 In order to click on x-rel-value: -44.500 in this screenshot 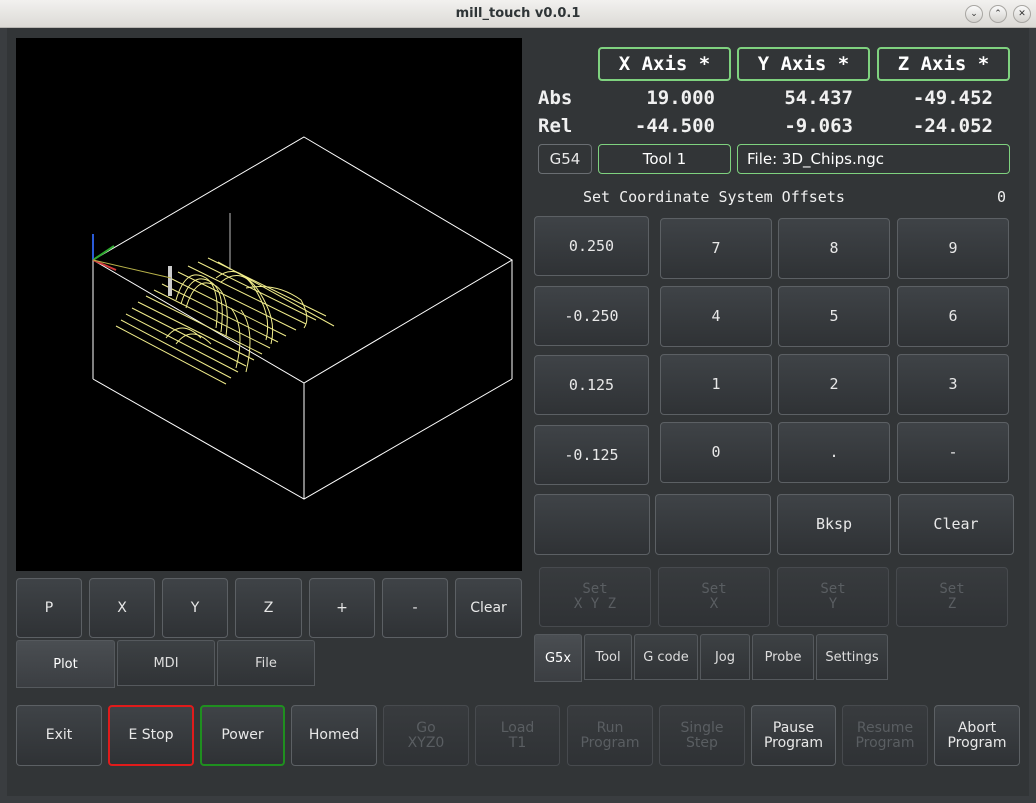, I will do `click(674, 126)`.